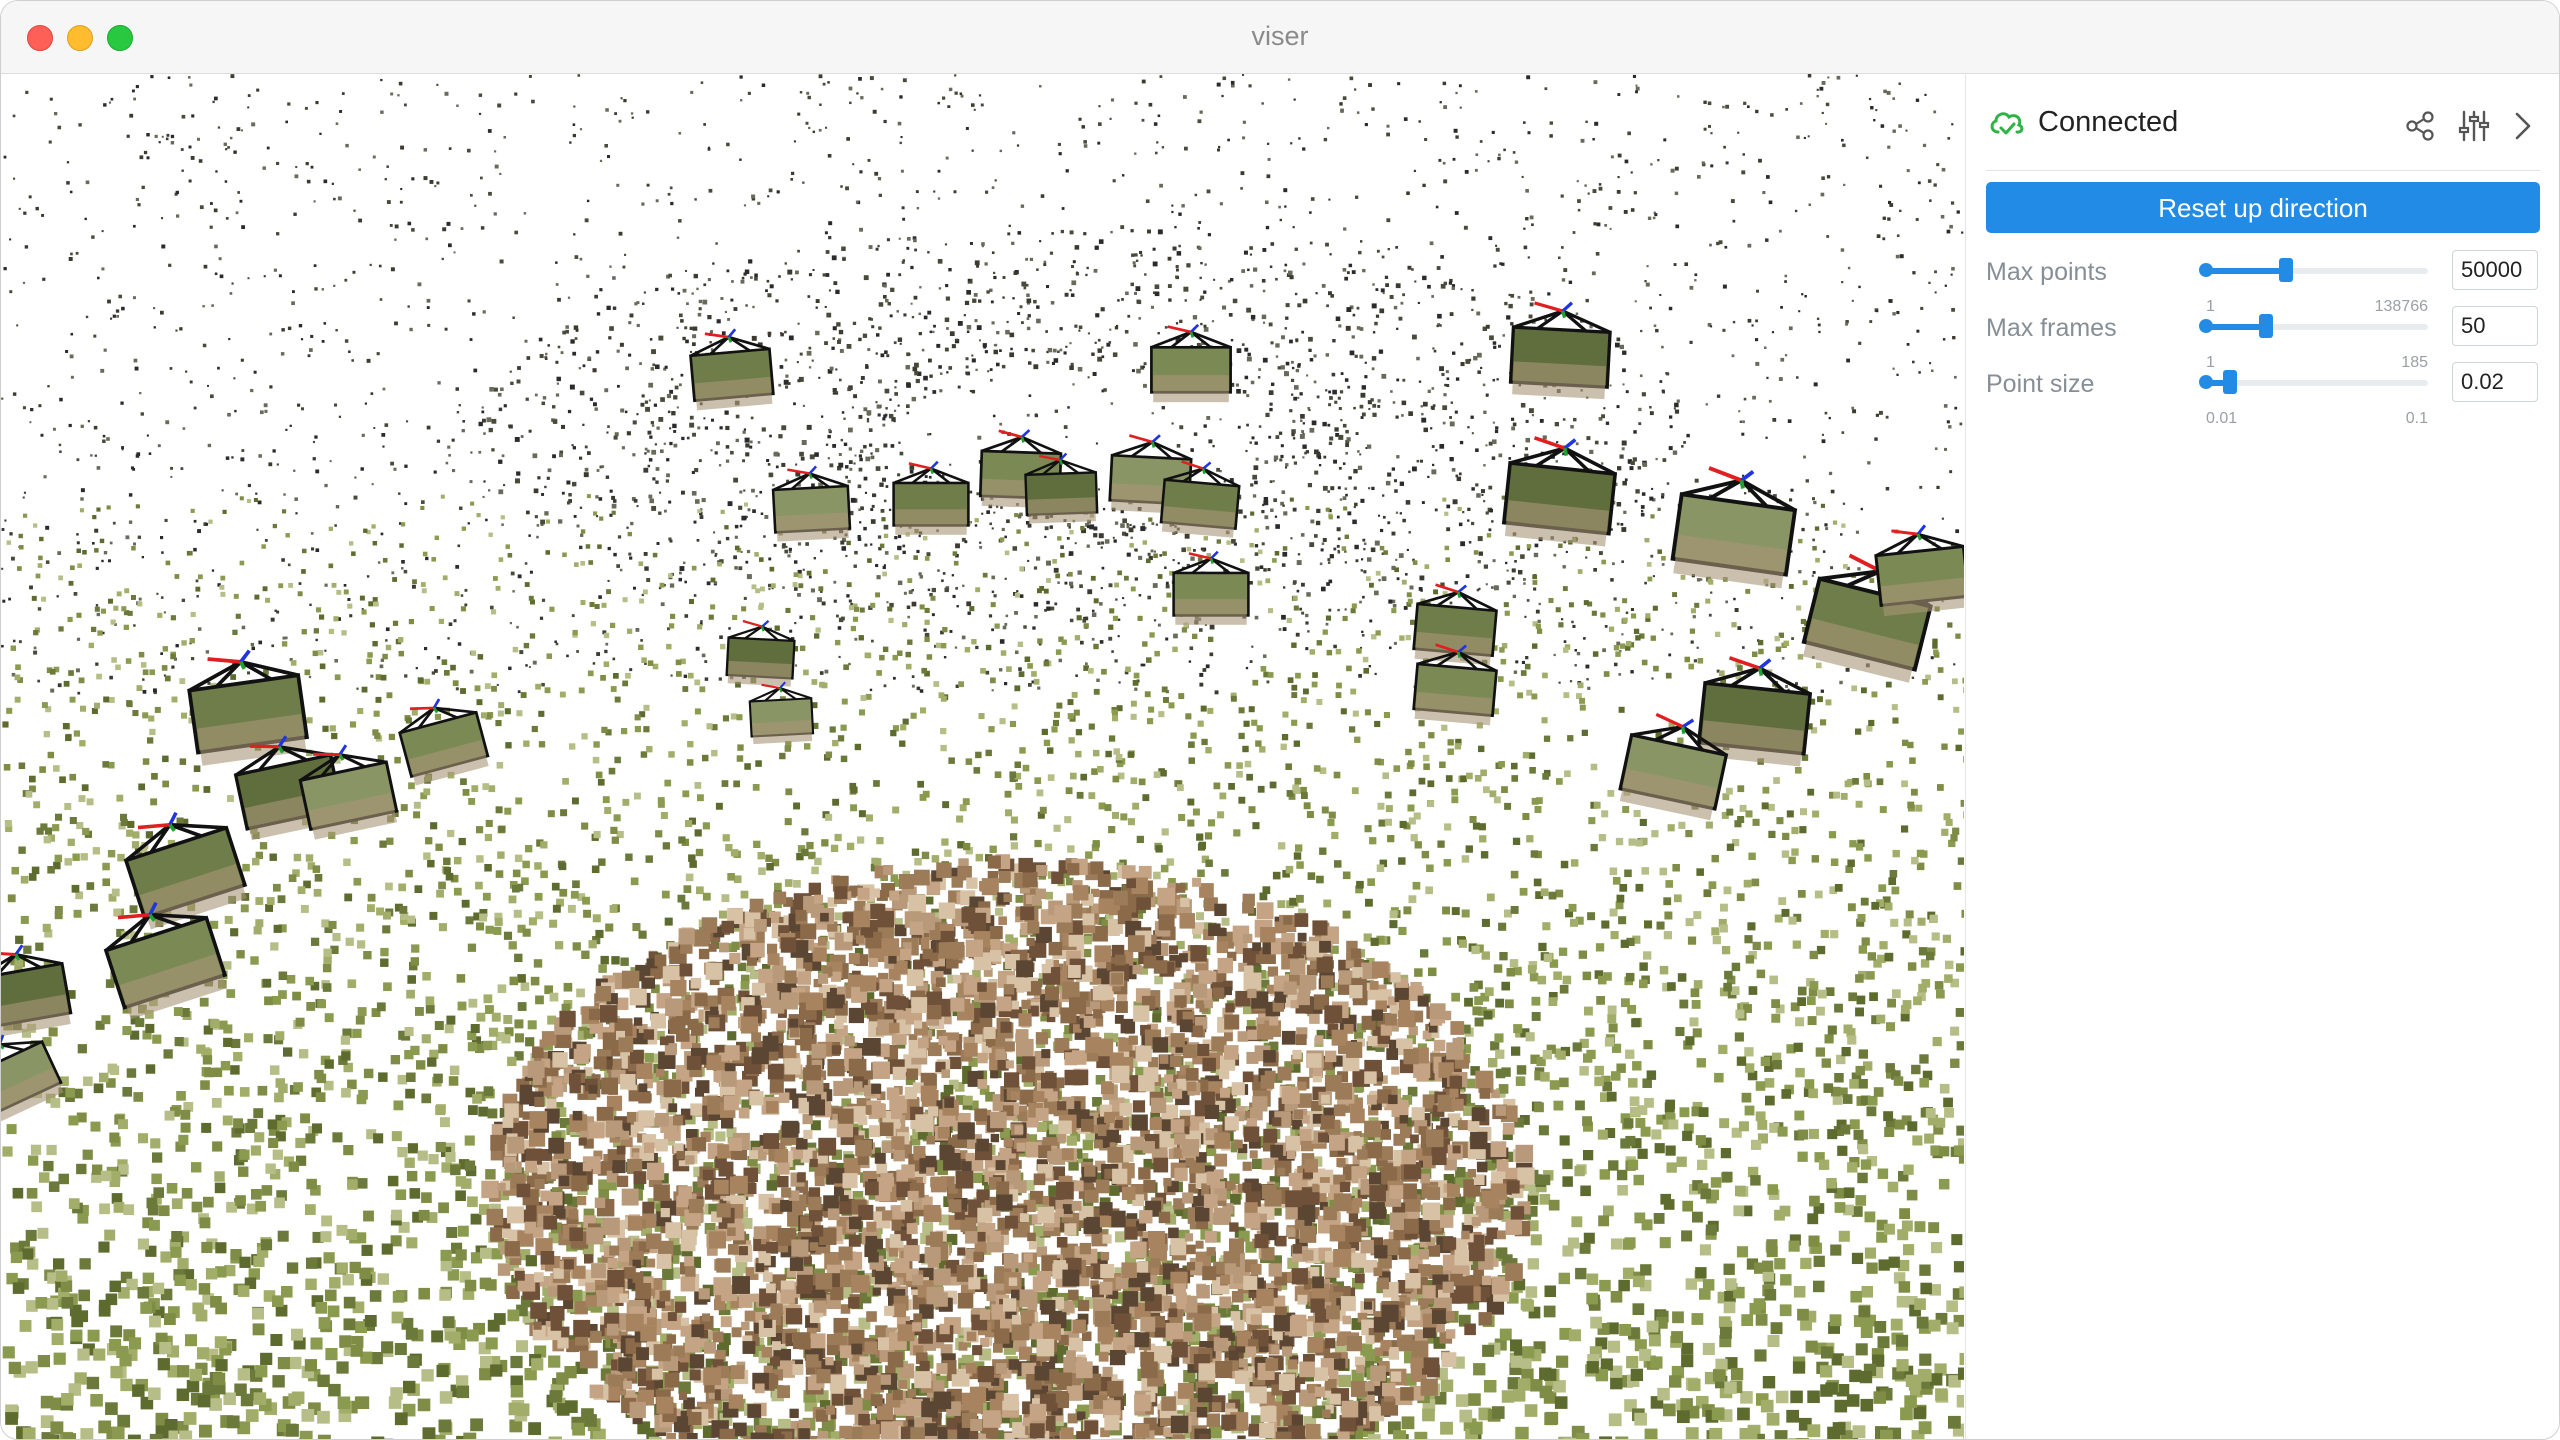  I want to click on connection-status: Connected, so click(2108, 122).